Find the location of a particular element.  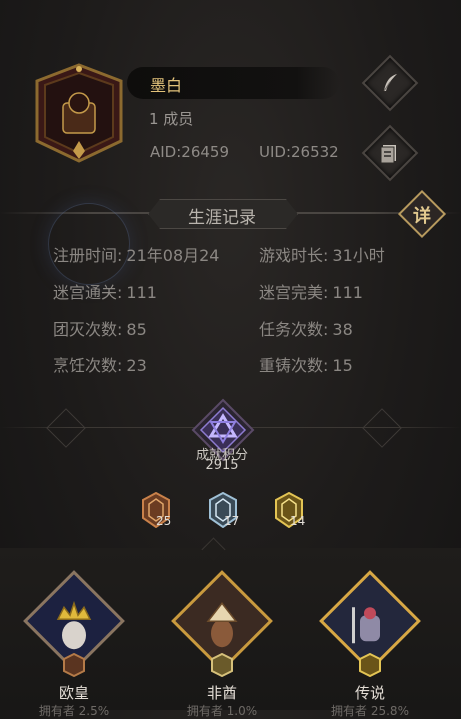

document-button is located at coordinates (390, 153).